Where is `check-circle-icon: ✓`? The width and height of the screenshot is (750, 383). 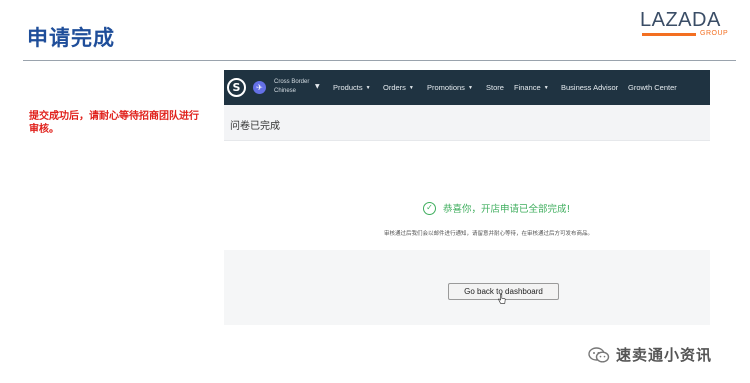 check-circle-icon: ✓ is located at coordinates (429, 208).